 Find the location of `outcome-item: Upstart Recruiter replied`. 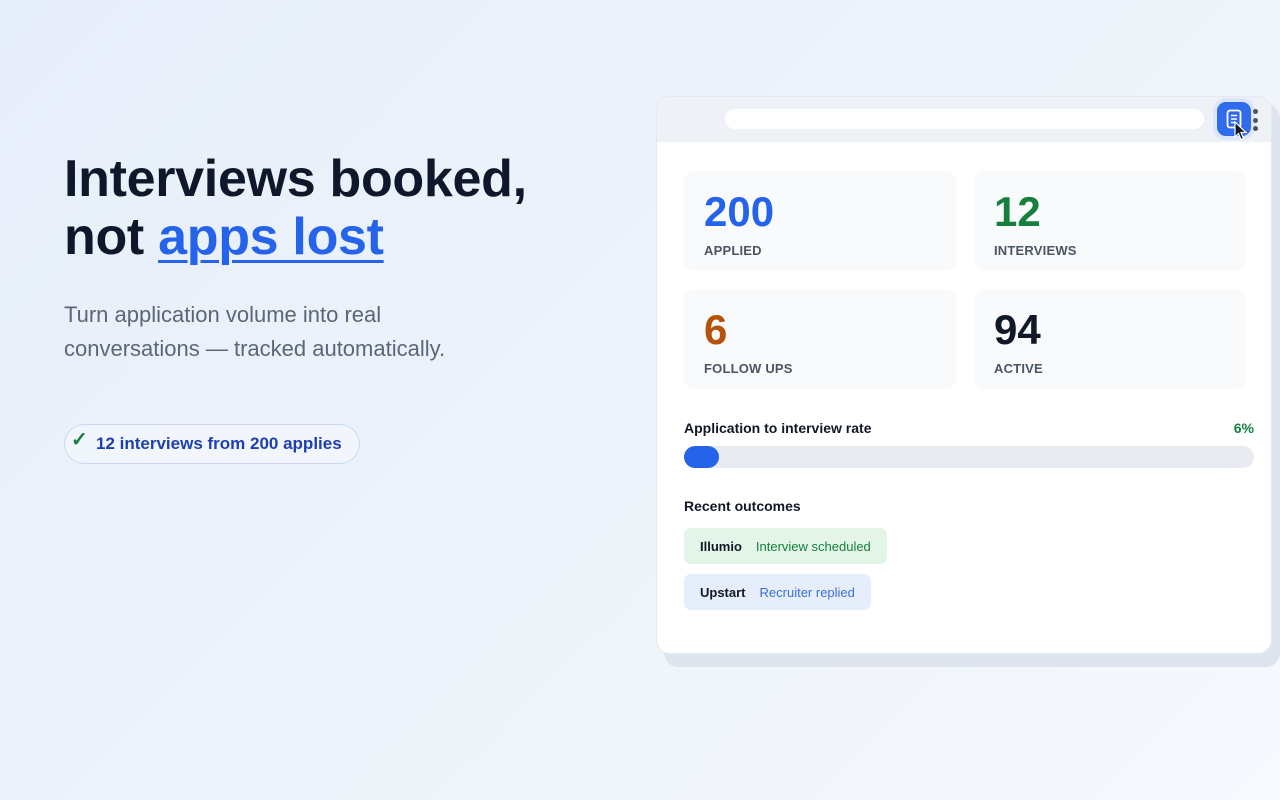

outcome-item: Upstart Recruiter replied is located at coordinates (777, 592).